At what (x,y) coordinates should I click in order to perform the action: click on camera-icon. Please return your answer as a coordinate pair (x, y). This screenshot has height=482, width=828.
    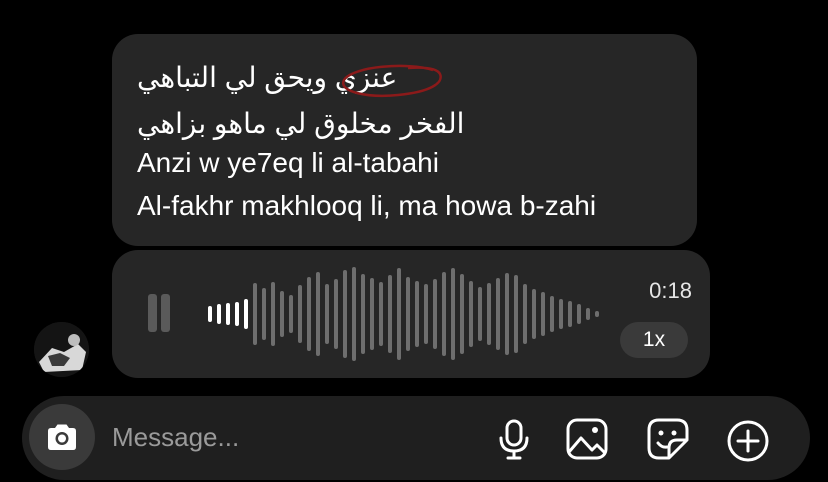
    Looking at the image, I should click on (62, 437).